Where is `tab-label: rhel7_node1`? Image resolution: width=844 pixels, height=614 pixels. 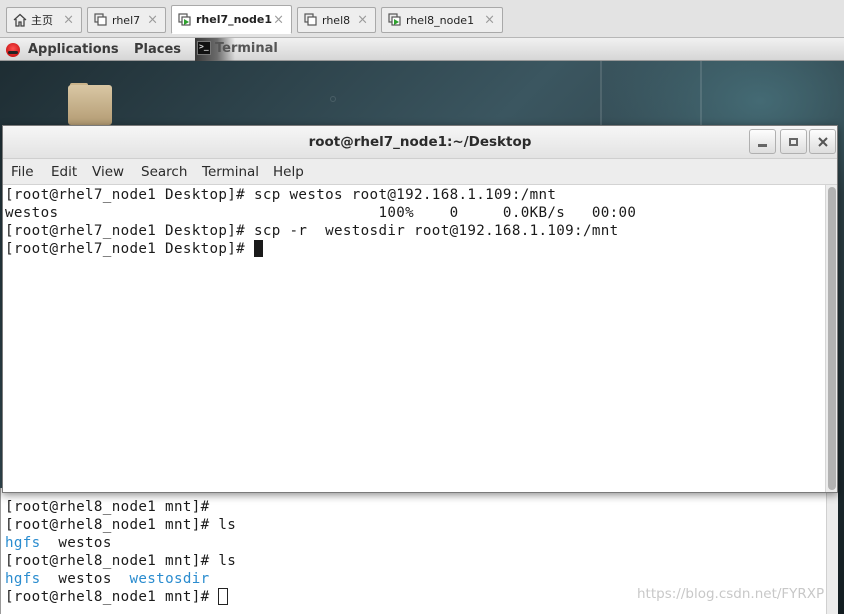
tab-label: rhel7_node1 is located at coordinates (234, 19).